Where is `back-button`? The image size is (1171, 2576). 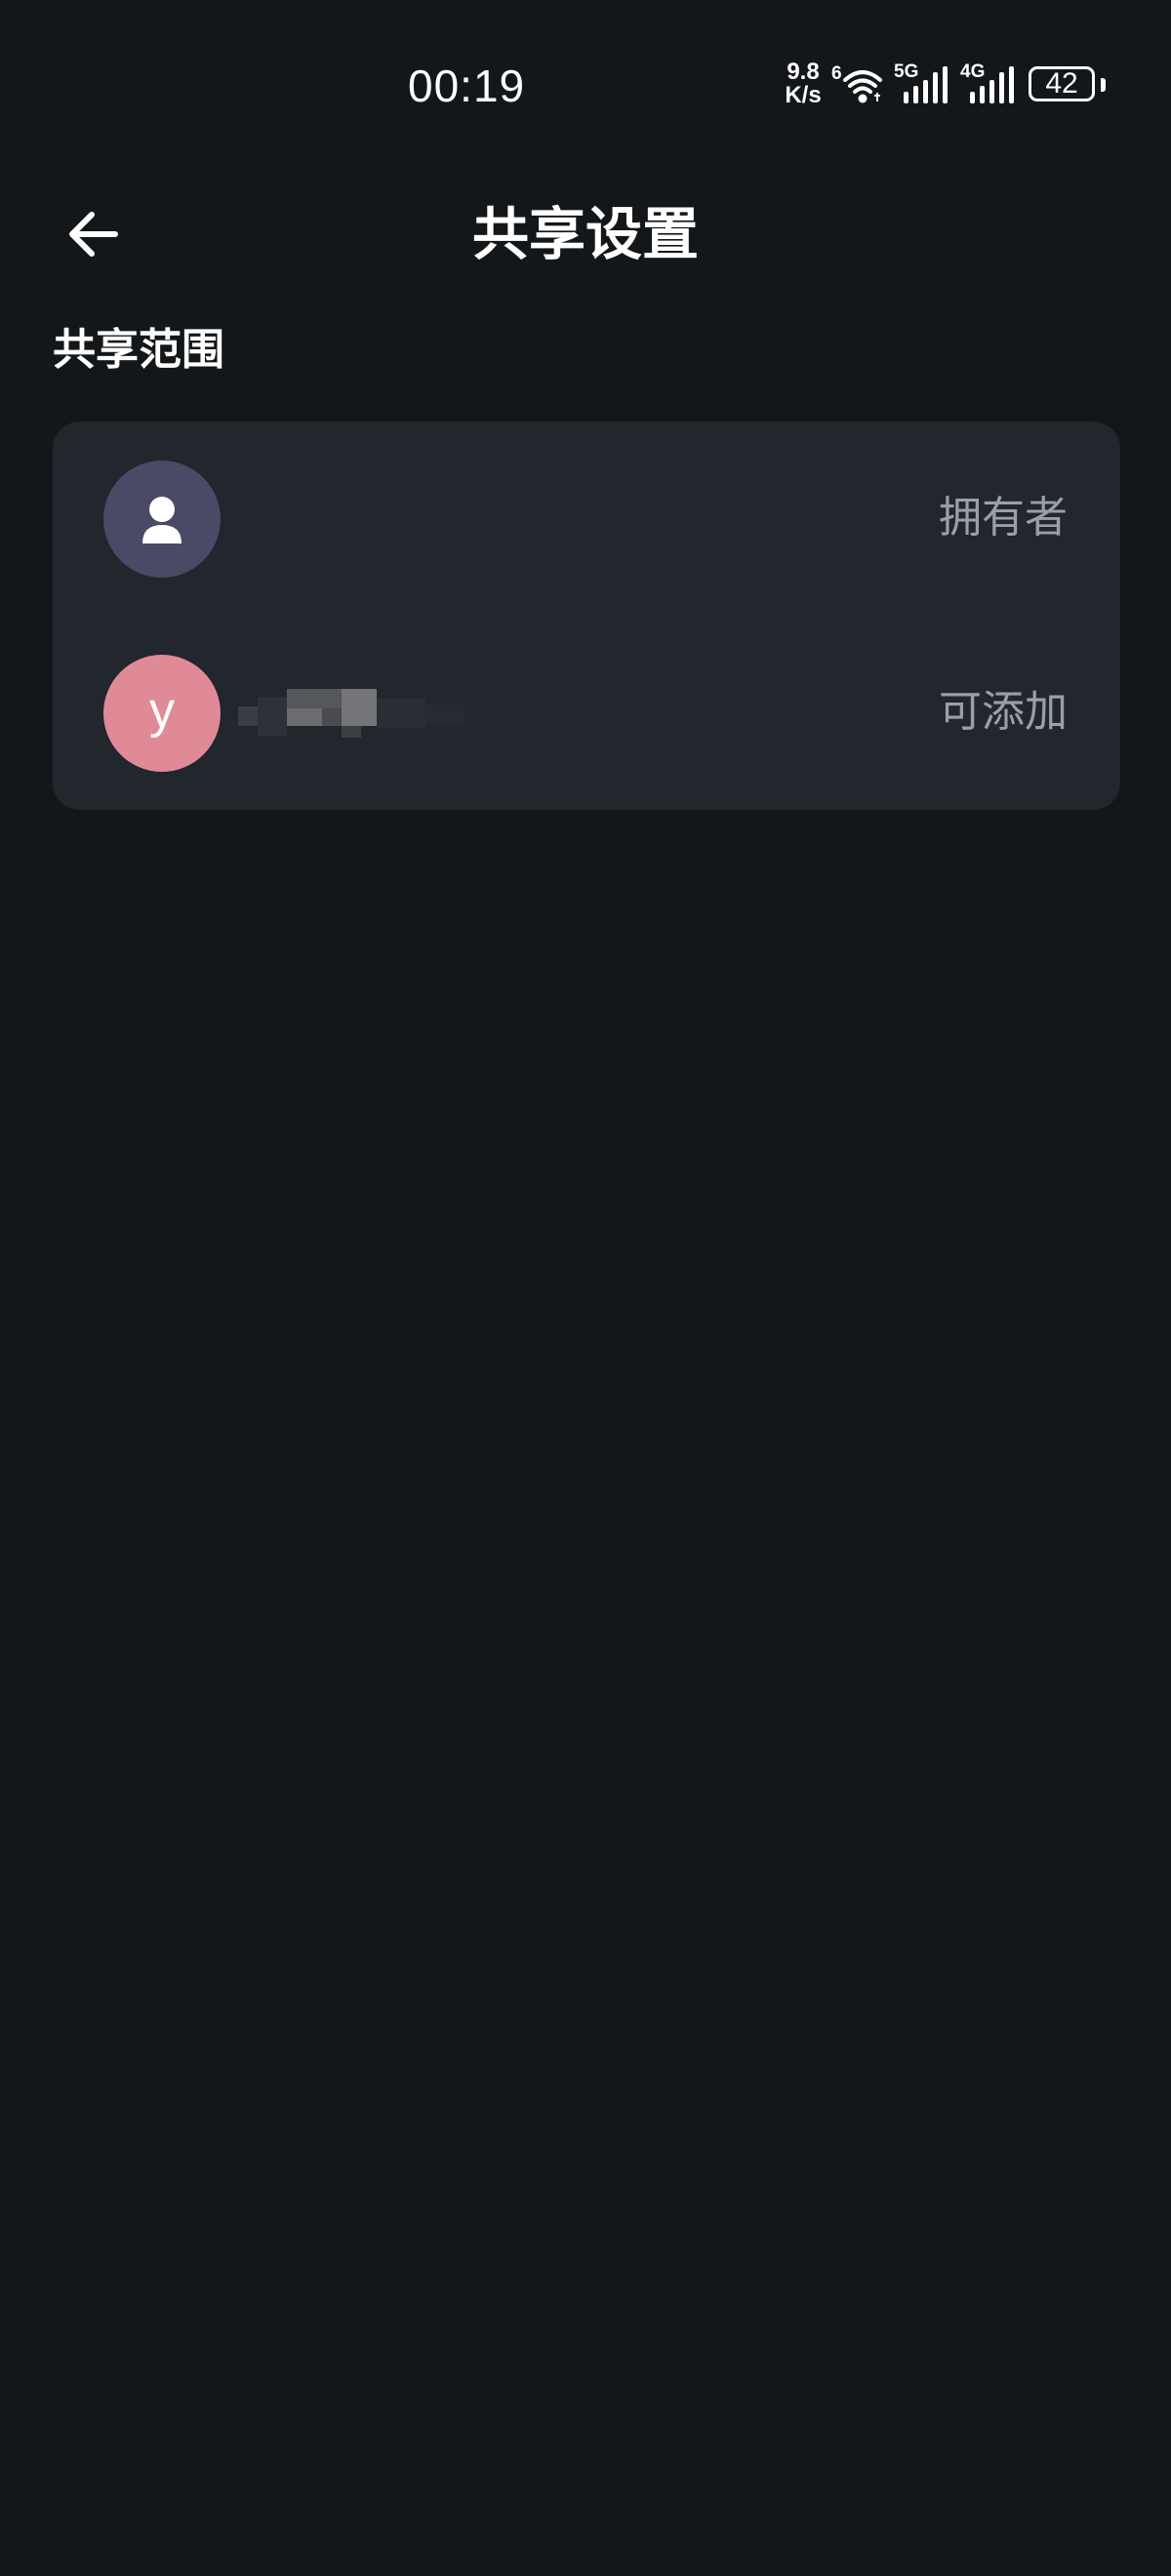 back-button is located at coordinates (94, 234).